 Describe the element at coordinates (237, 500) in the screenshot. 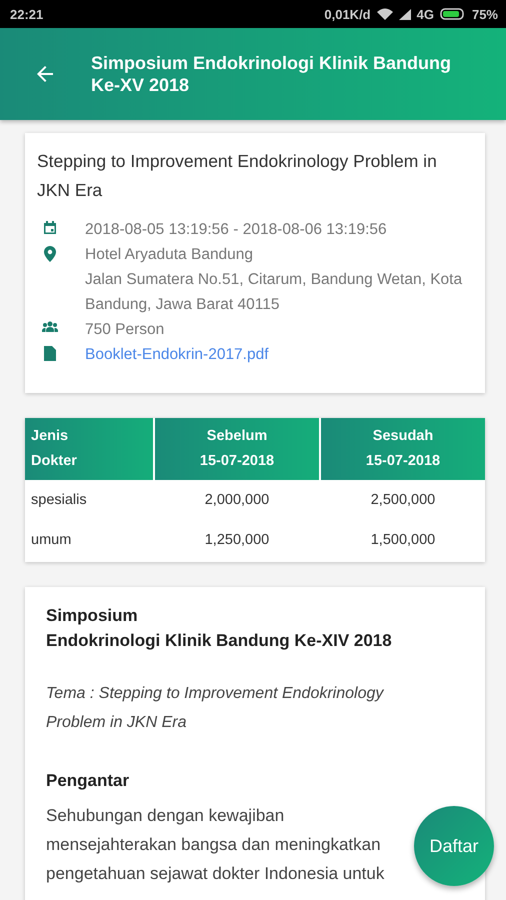

I see `table-cell-text: 2,000,000` at that location.